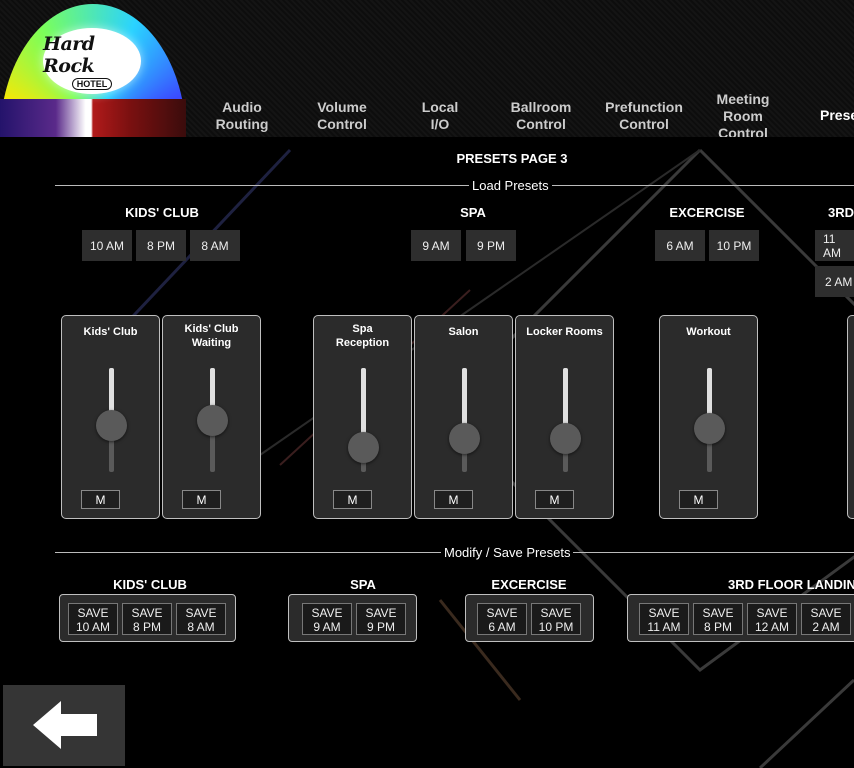  What do you see at coordinates (93, 619) in the screenshot?
I see `save-kids-club-10am: SAVE 10 AM` at bounding box center [93, 619].